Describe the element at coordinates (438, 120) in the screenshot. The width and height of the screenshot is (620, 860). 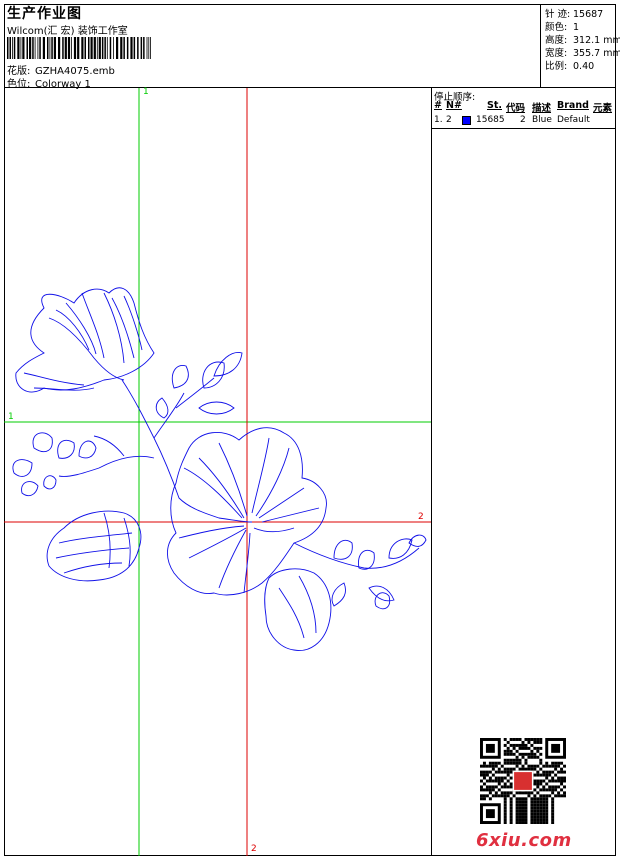
I see `row-index: 1.` at that location.